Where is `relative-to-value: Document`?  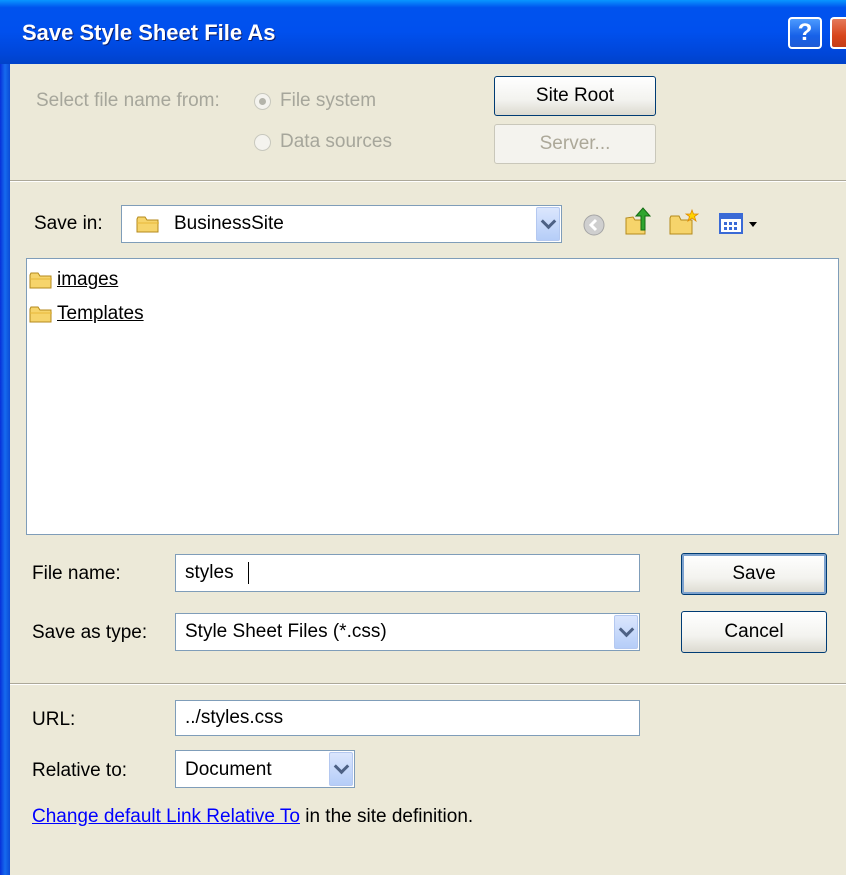 relative-to-value: Document is located at coordinates (228, 769).